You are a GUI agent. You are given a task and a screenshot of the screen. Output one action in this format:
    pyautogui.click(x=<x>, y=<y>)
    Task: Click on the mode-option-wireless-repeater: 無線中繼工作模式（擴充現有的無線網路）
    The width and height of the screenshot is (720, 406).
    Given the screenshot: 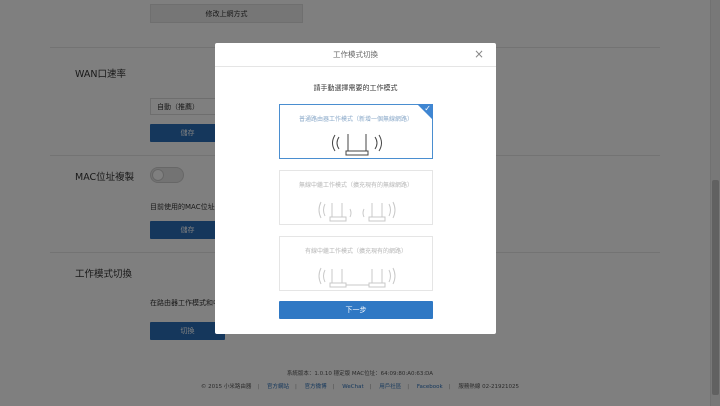 What is the action you would take?
    pyautogui.click(x=356, y=197)
    